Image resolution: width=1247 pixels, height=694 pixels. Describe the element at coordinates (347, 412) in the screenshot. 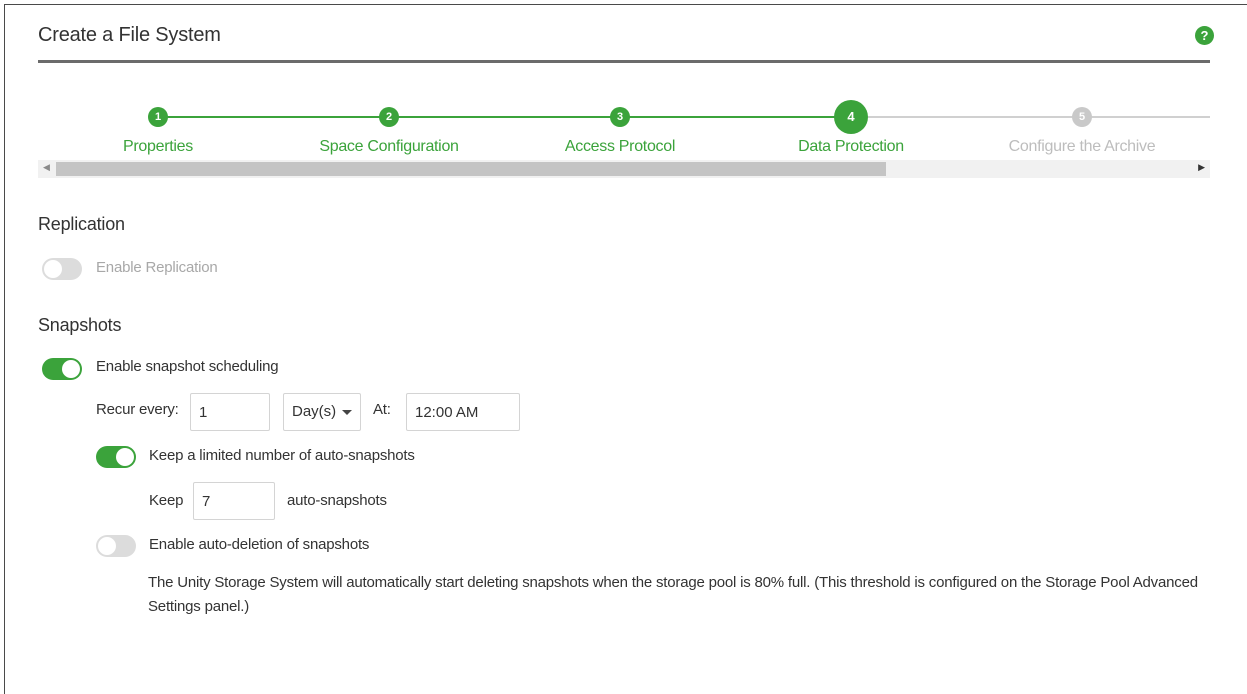

I see `chevron-down-icon` at that location.